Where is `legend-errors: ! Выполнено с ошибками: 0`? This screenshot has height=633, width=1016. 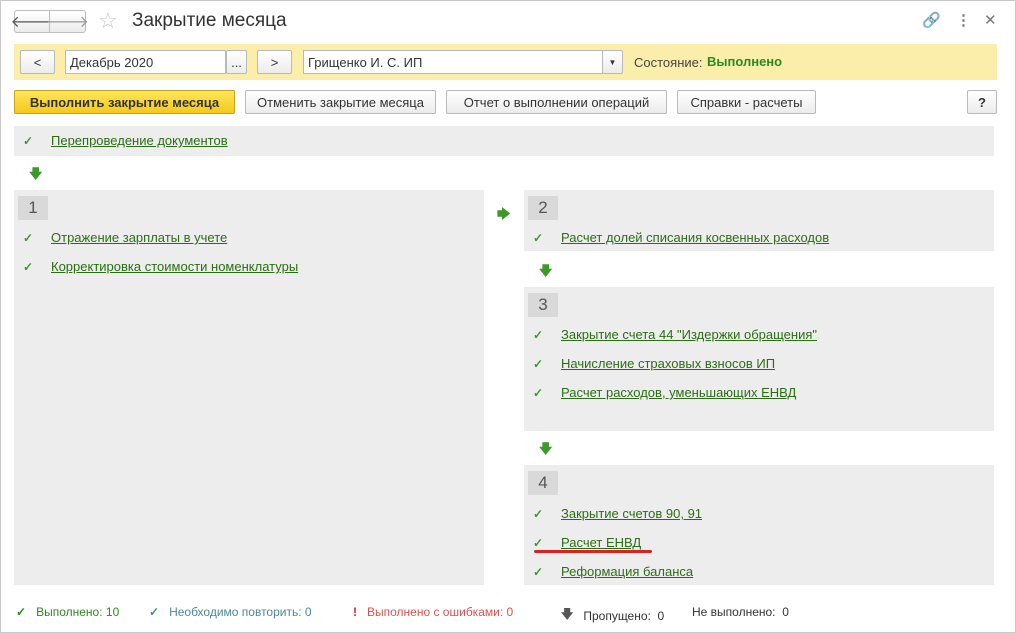 legend-errors: ! Выполнено с ошибками: 0 is located at coordinates (433, 612).